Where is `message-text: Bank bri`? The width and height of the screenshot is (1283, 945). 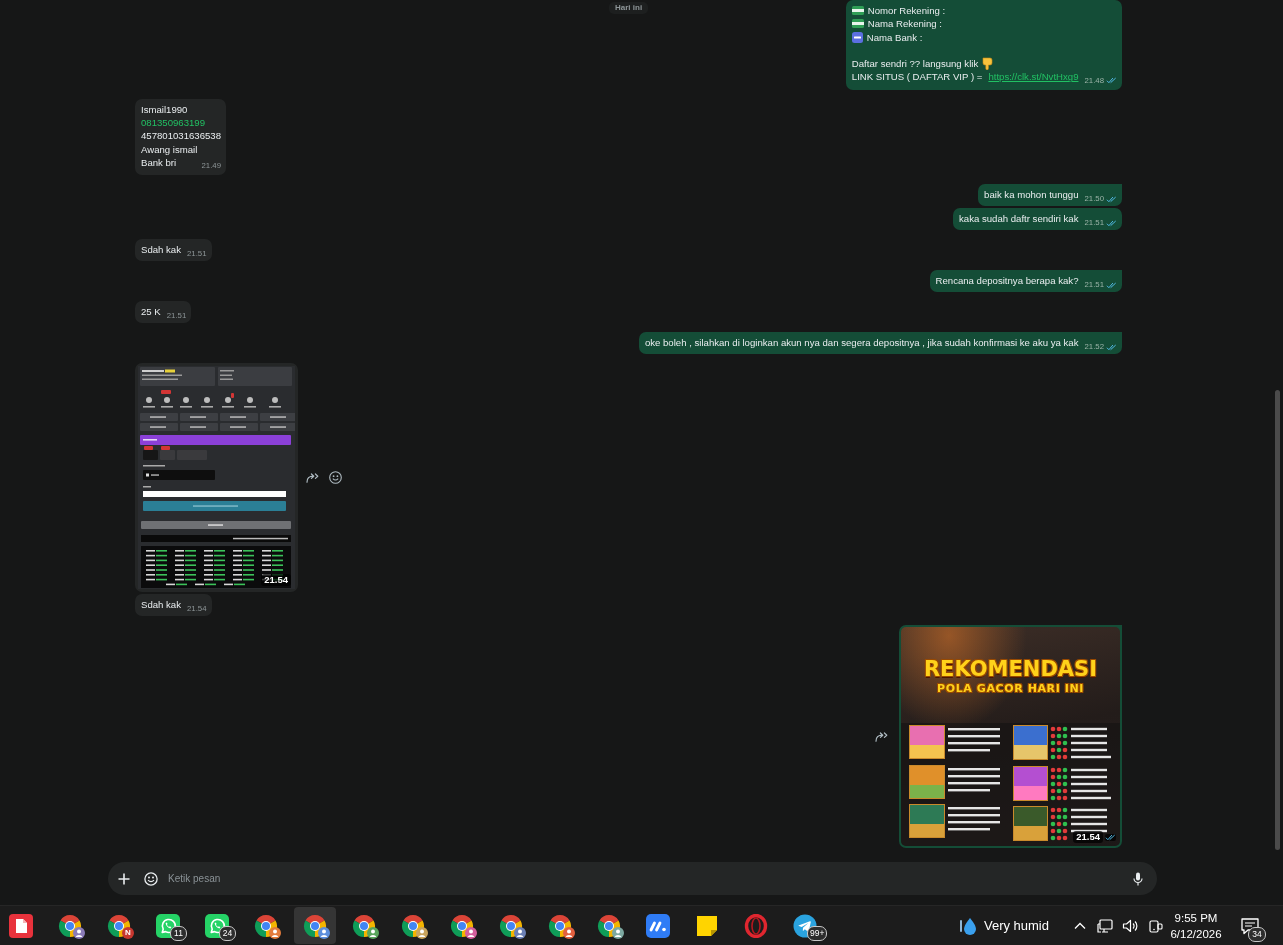 message-text: Bank bri is located at coordinates (159, 162).